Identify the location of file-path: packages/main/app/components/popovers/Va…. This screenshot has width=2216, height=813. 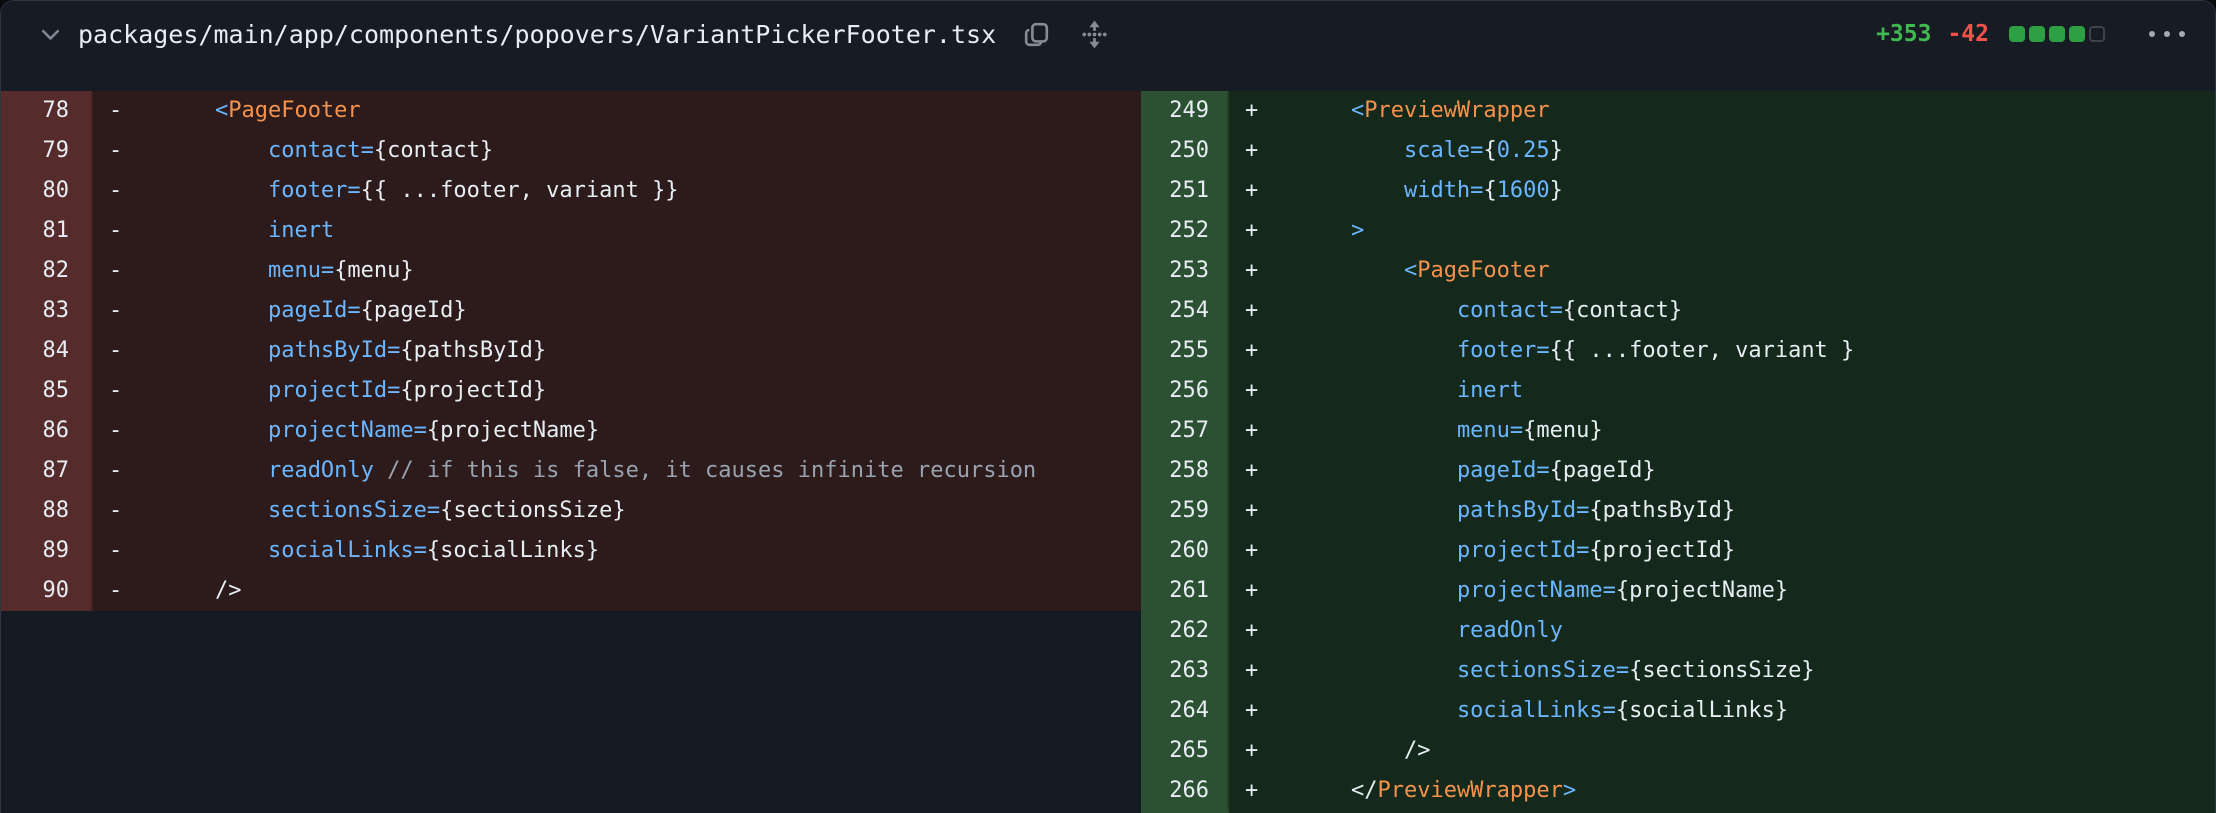
(537, 34).